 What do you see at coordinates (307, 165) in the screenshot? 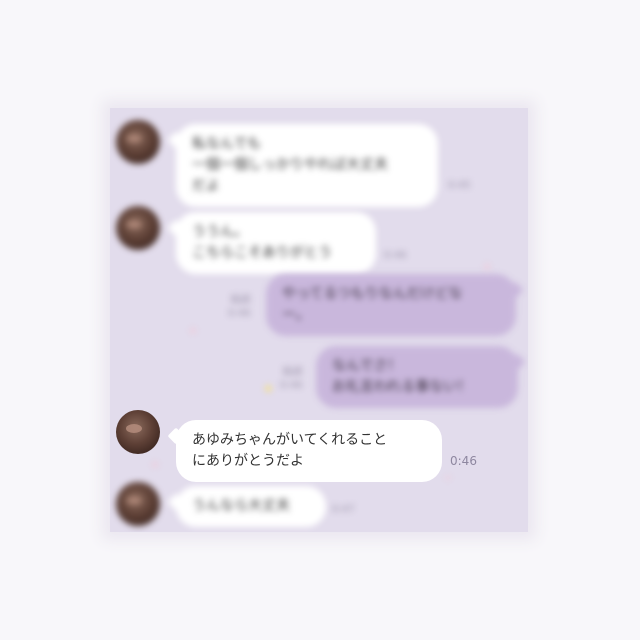
I see `message-bubble-incoming: 私なんでも 一個一個しっかりやれば大丈夫 だよ` at bounding box center [307, 165].